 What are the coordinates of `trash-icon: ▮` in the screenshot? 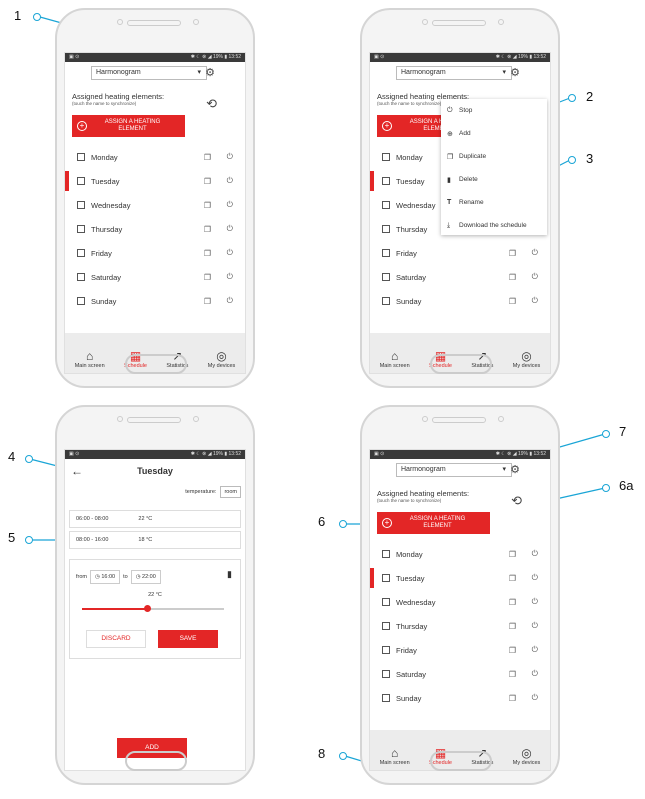 It's located at (229, 574).